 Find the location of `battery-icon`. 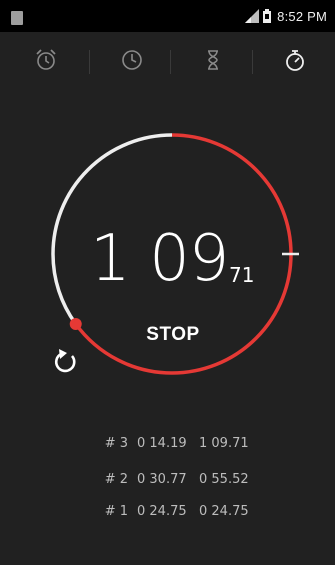

battery-icon is located at coordinates (267, 16).